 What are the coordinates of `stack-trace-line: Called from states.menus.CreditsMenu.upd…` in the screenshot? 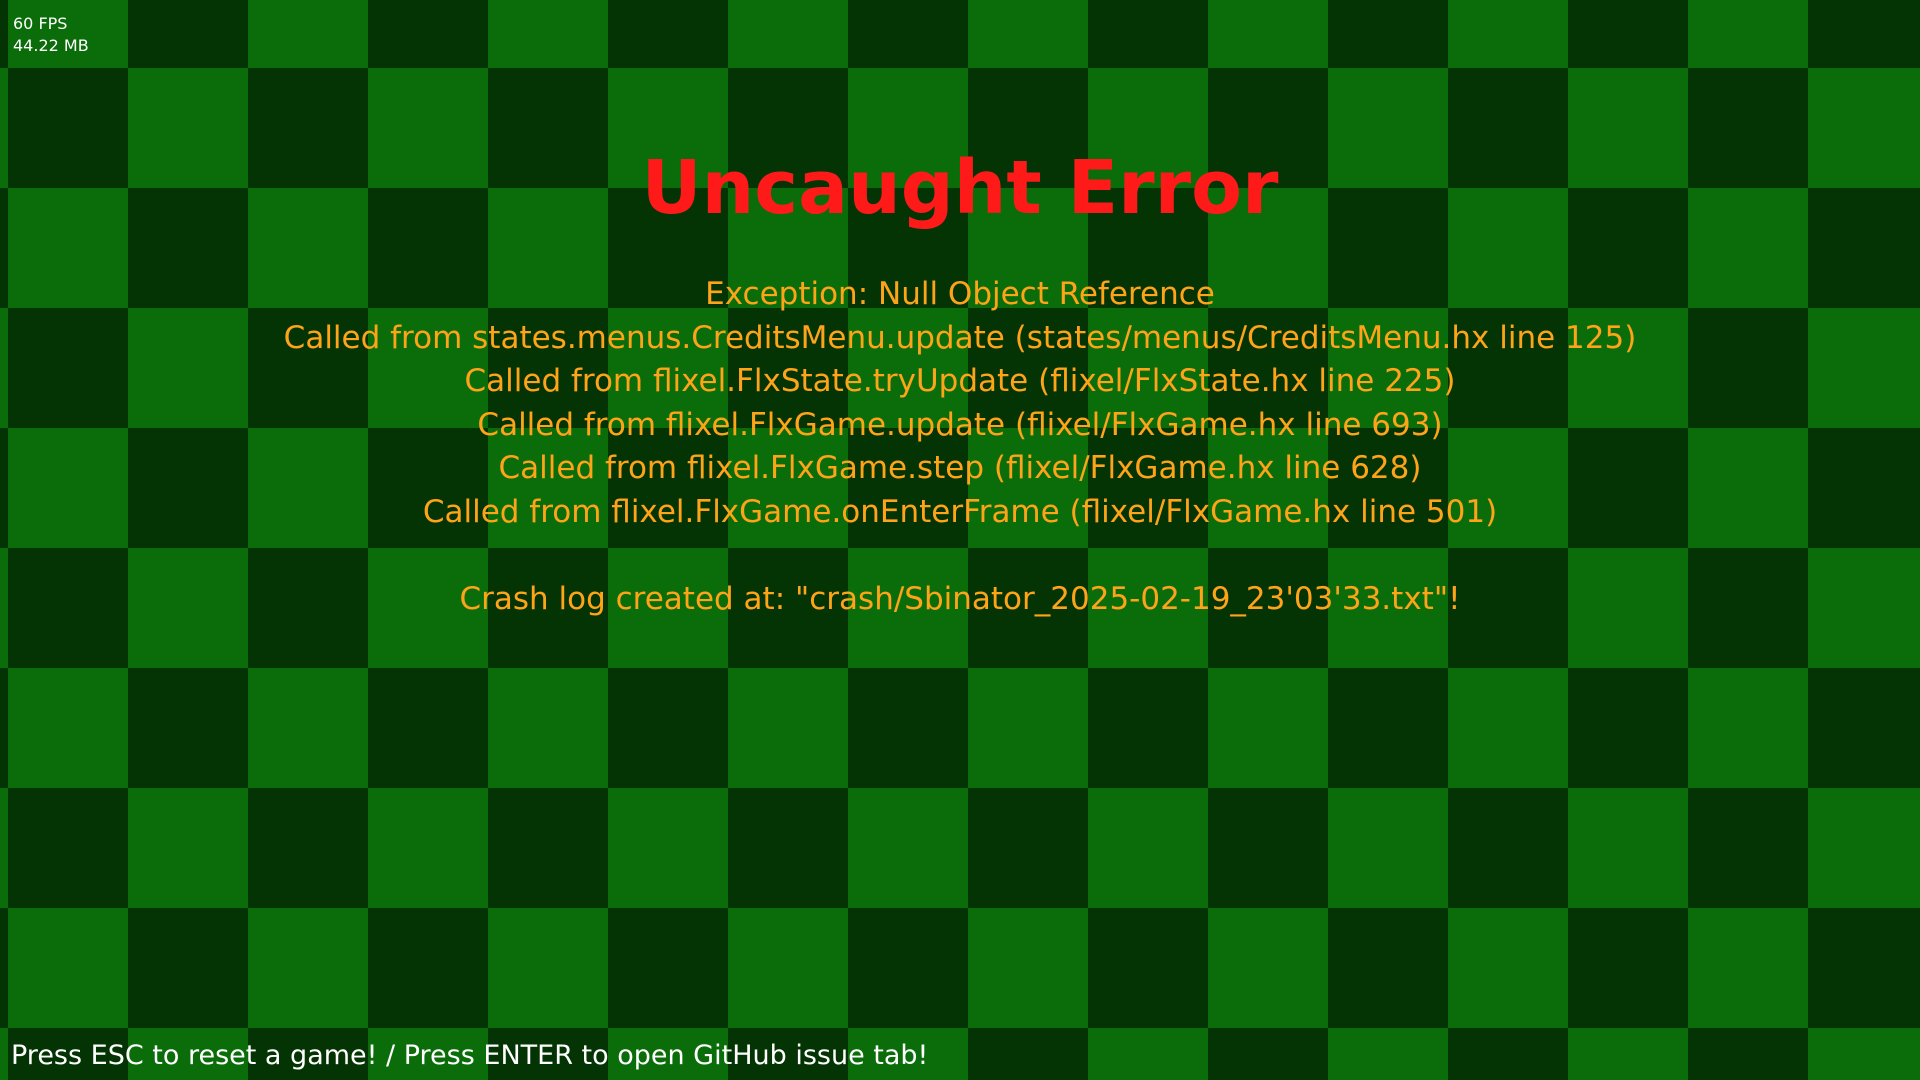 It's located at (960, 337).